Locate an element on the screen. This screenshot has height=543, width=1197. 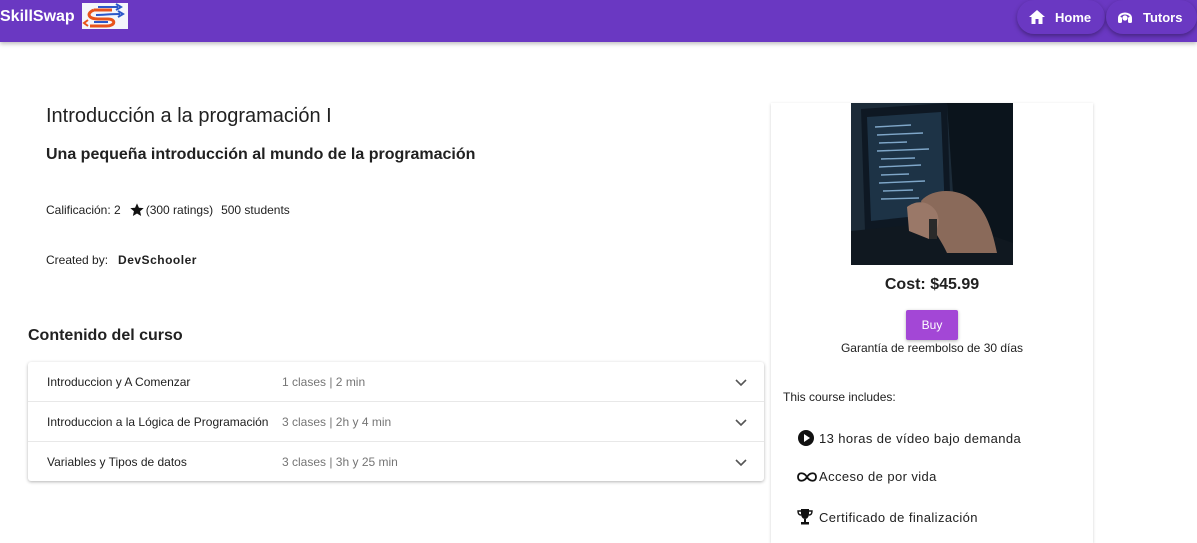
students-count: 500 students is located at coordinates (255, 210).